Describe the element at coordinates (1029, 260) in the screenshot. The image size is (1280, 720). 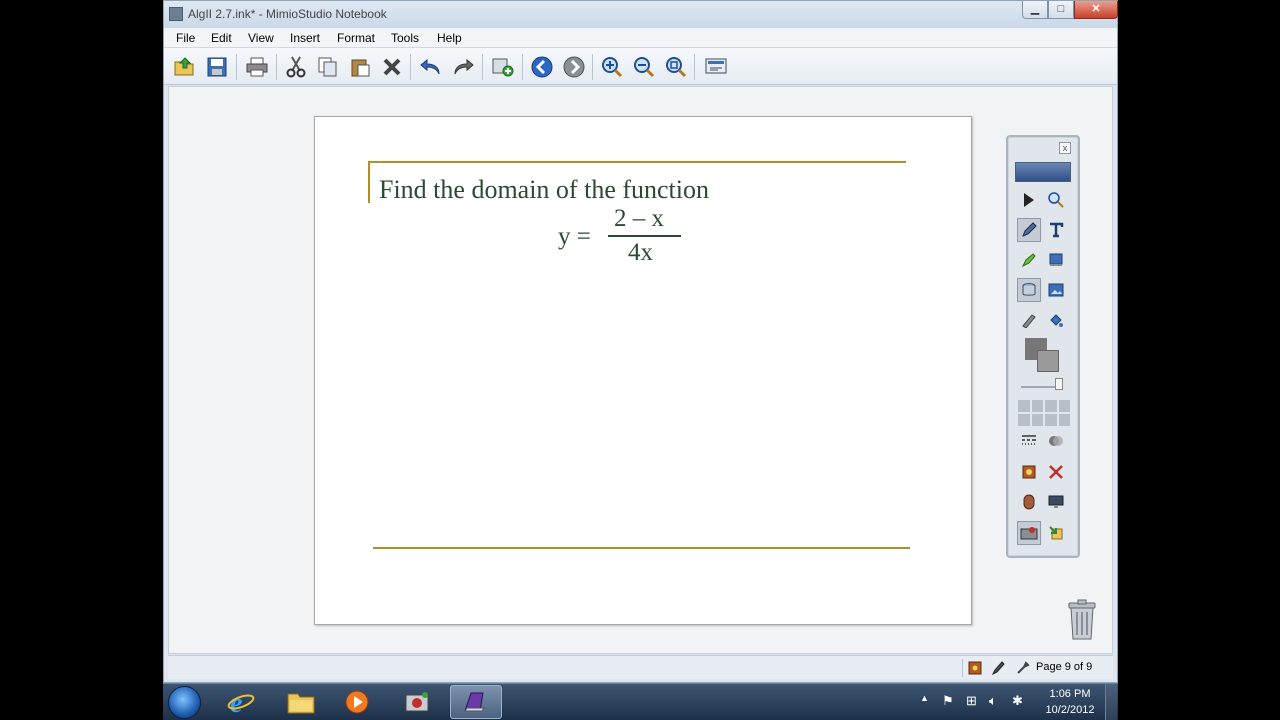
I see `highlighter-icon` at that location.